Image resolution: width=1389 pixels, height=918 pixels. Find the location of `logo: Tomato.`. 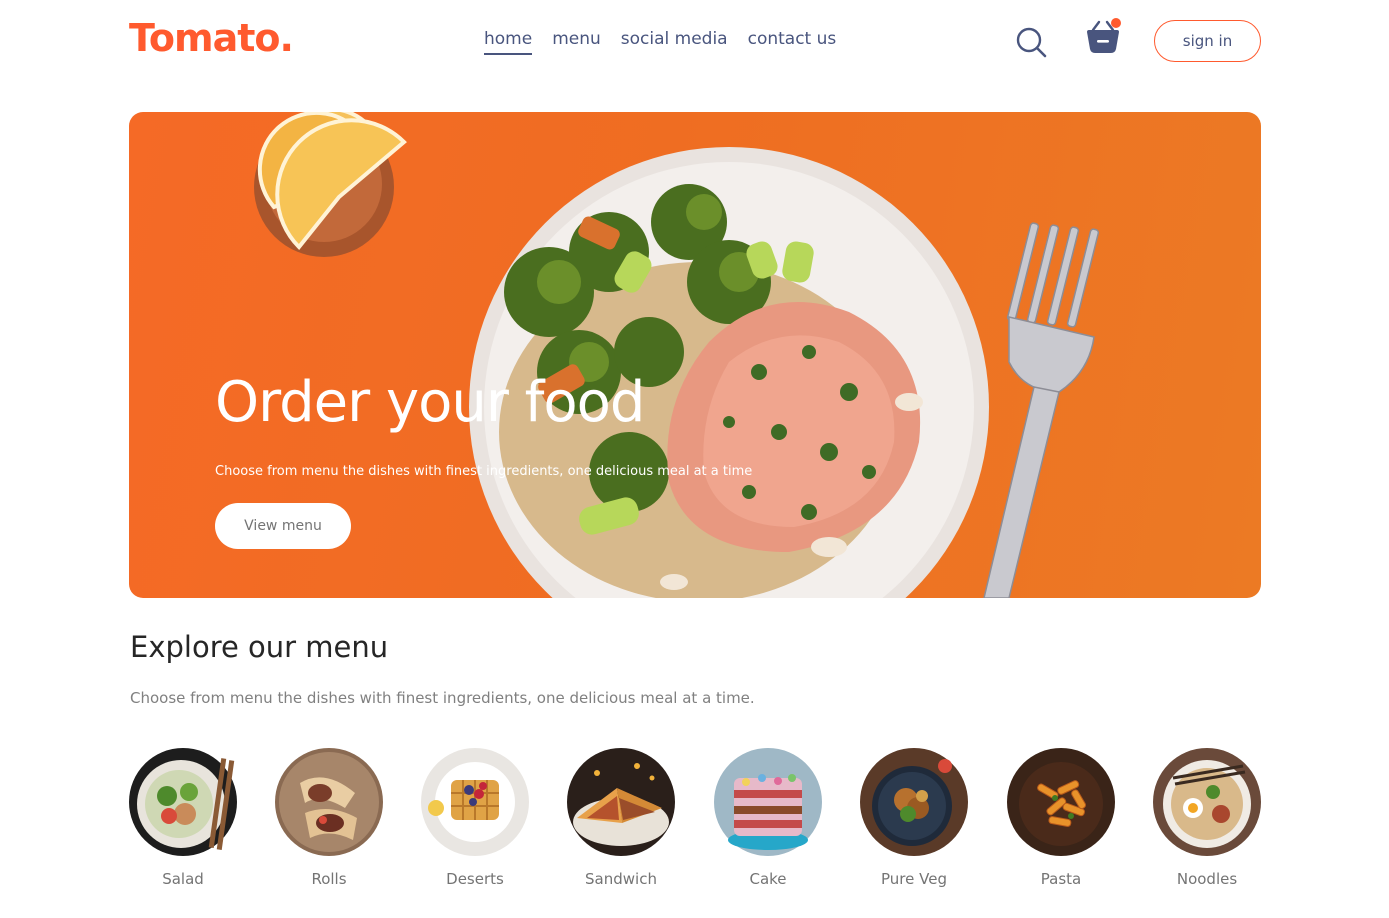

logo: Tomato. is located at coordinates (211, 38).